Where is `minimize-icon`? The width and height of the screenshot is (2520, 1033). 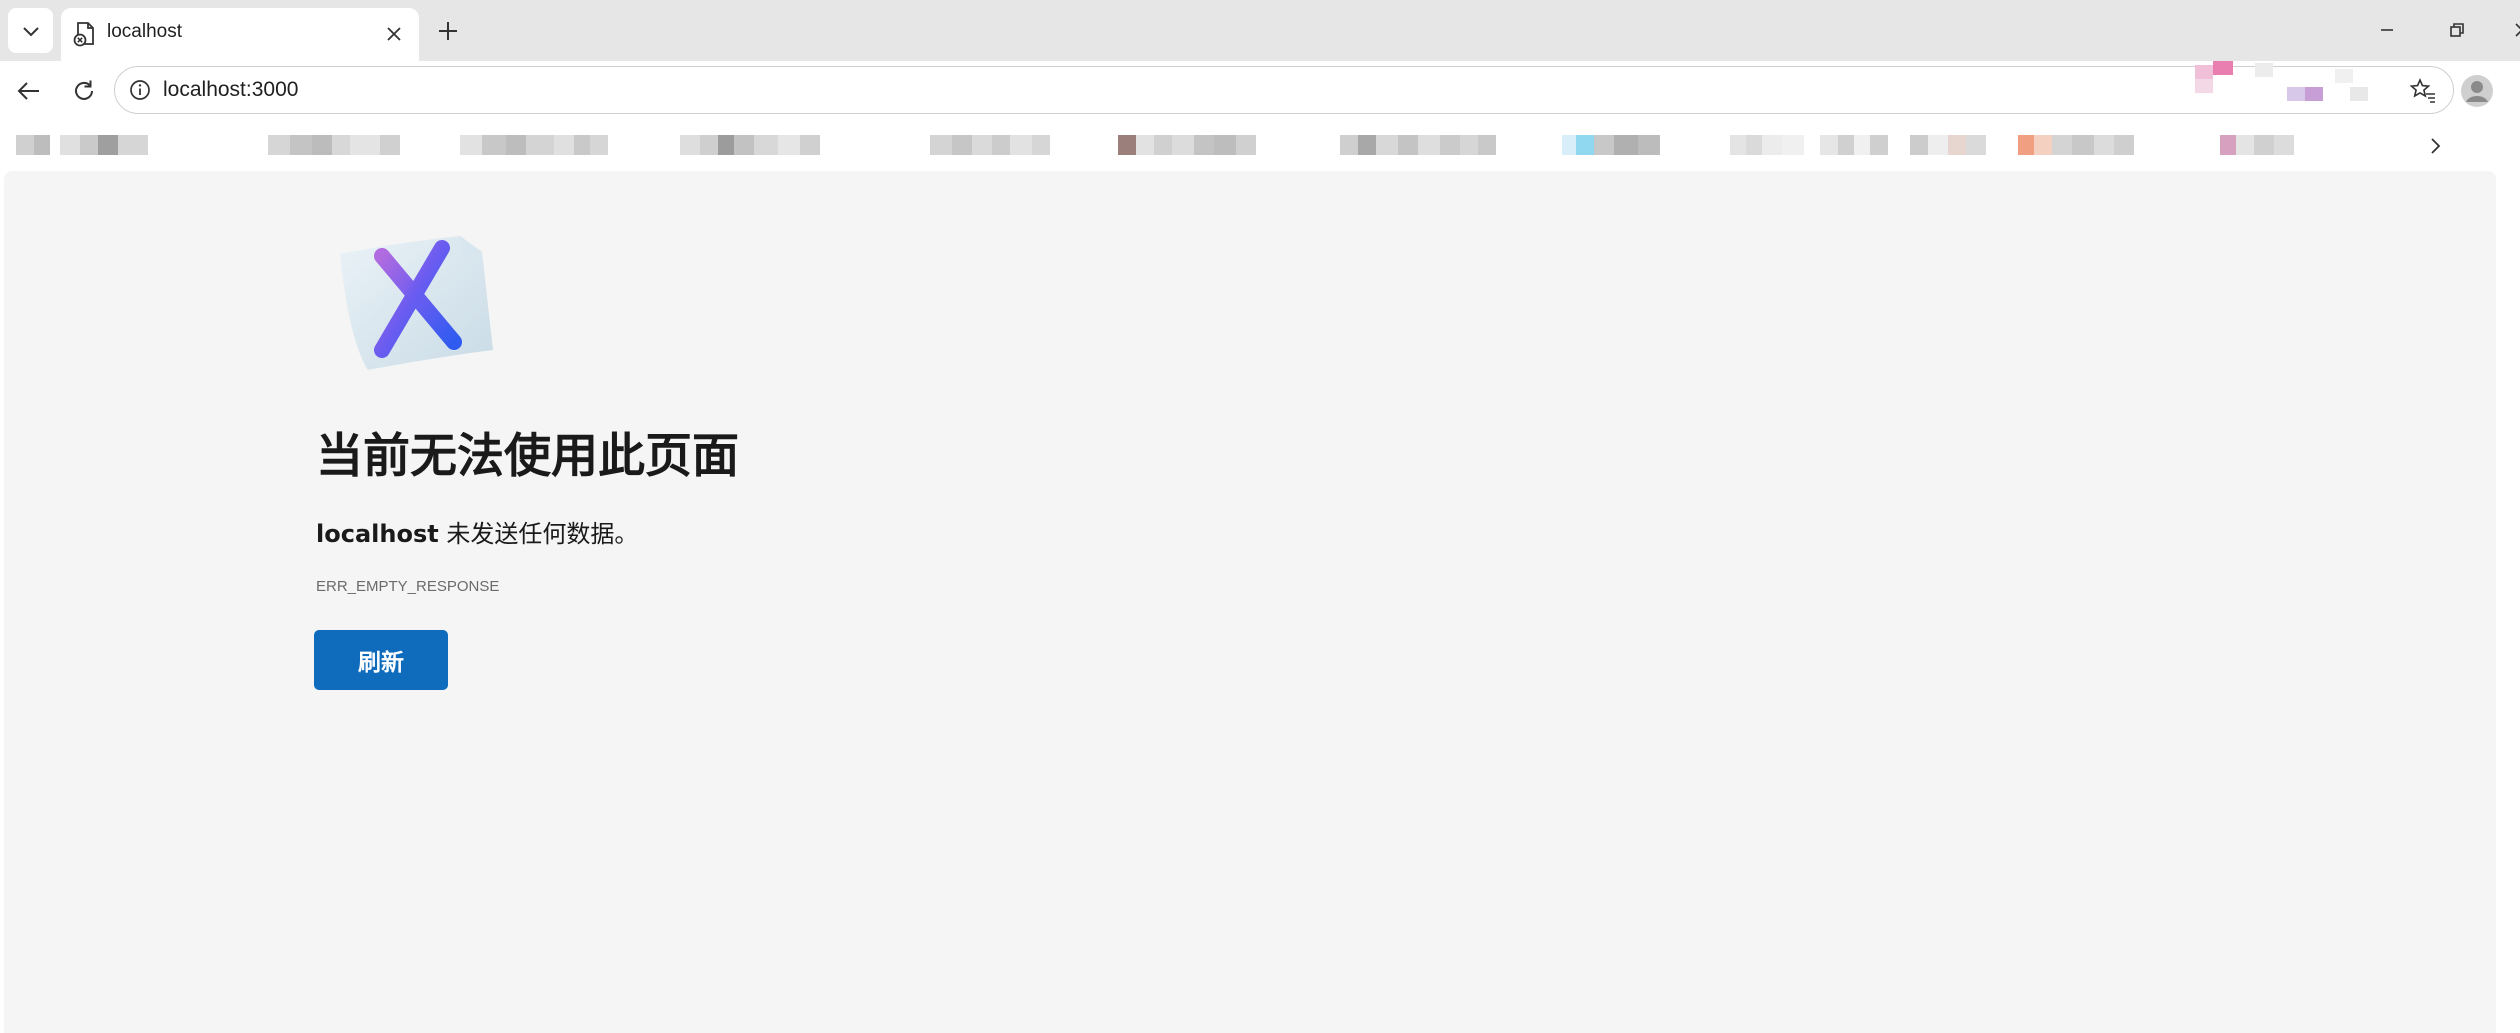
minimize-icon is located at coordinates (2387, 30).